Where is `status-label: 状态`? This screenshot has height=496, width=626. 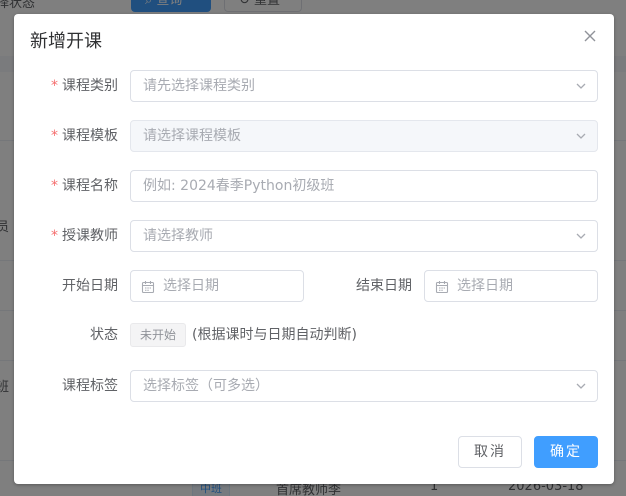 status-label: 状态 is located at coordinates (104, 335).